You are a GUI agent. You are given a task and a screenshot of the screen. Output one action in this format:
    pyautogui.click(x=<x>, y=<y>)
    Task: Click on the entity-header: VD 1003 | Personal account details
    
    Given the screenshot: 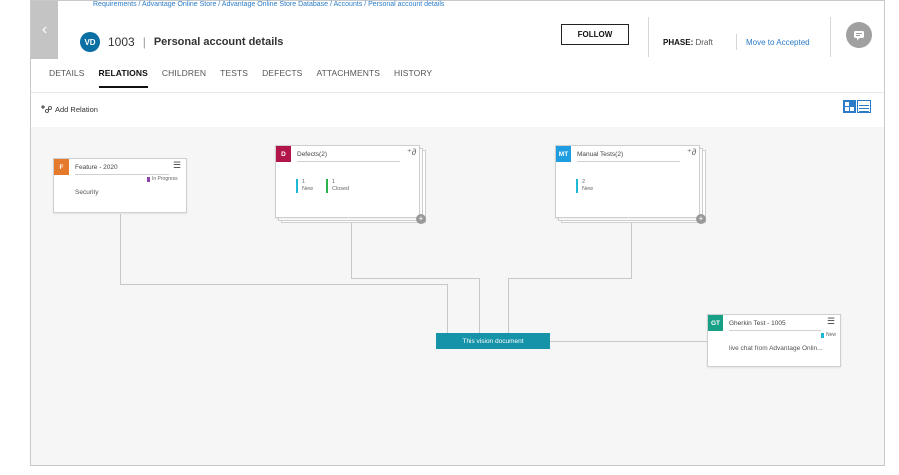 What is the action you would take?
    pyautogui.click(x=181, y=42)
    